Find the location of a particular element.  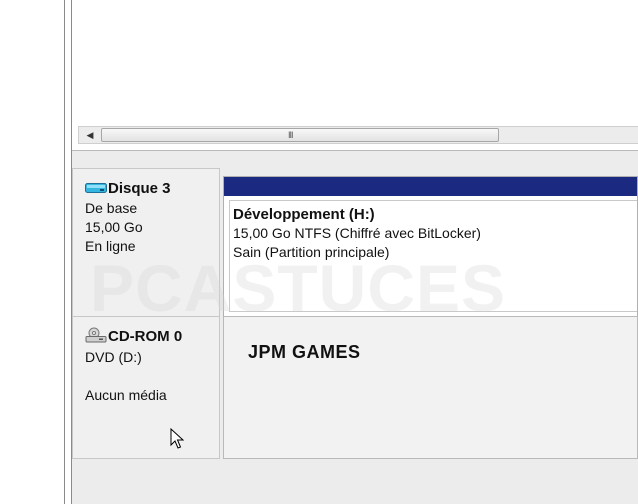

cdrom0-label: CD-ROM 0 DVD (D:) Aucun média is located at coordinates (146, 387).